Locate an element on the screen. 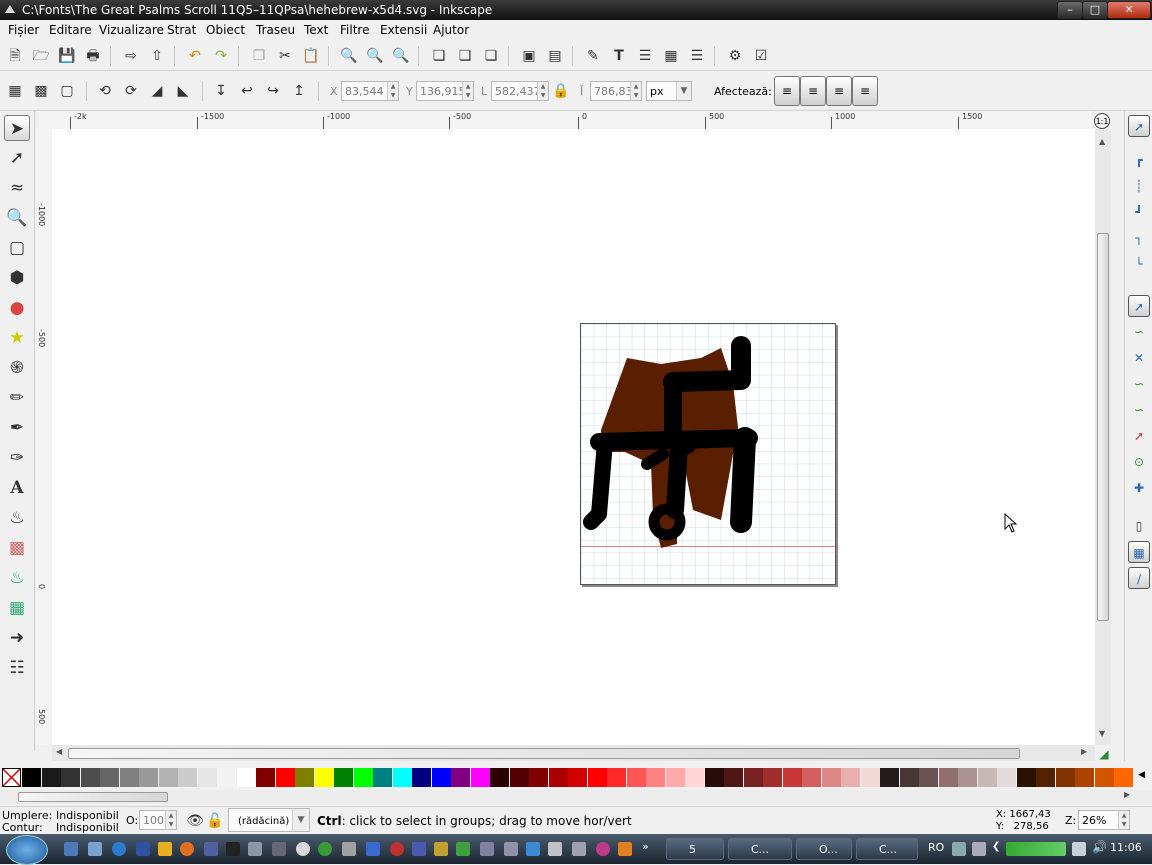 Image resolution: width=1152 pixels, height=865 pixels. language-indicator: RO is located at coordinates (936, 847).